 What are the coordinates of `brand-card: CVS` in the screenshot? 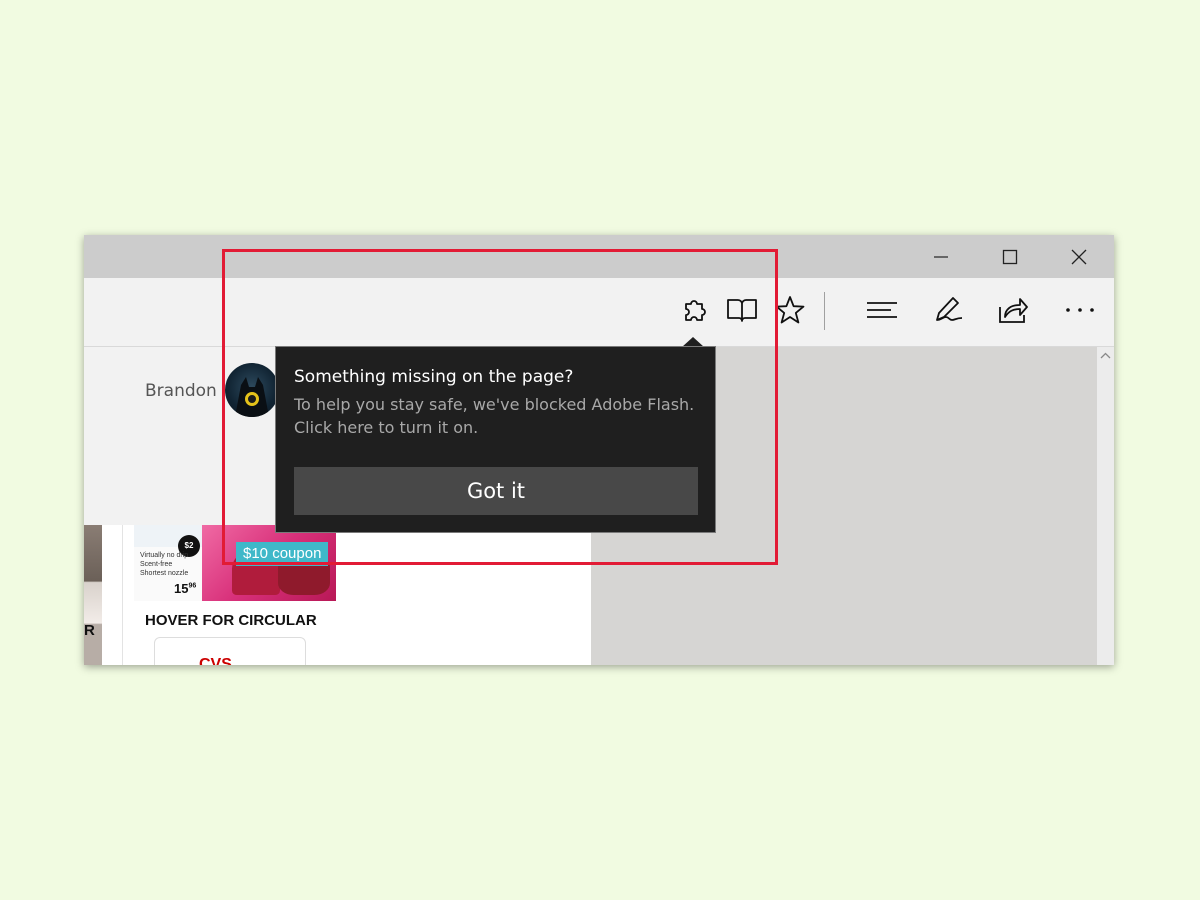 It's located at (230, 651).